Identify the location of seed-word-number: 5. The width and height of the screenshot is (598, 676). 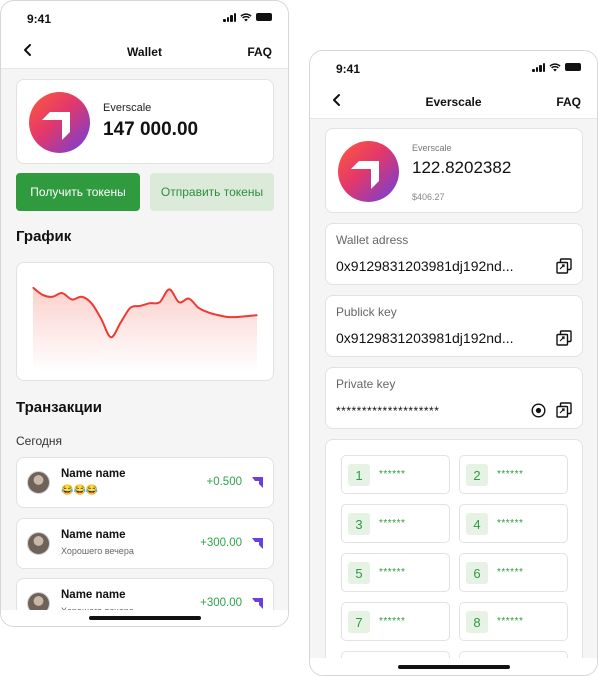
(359, 573).